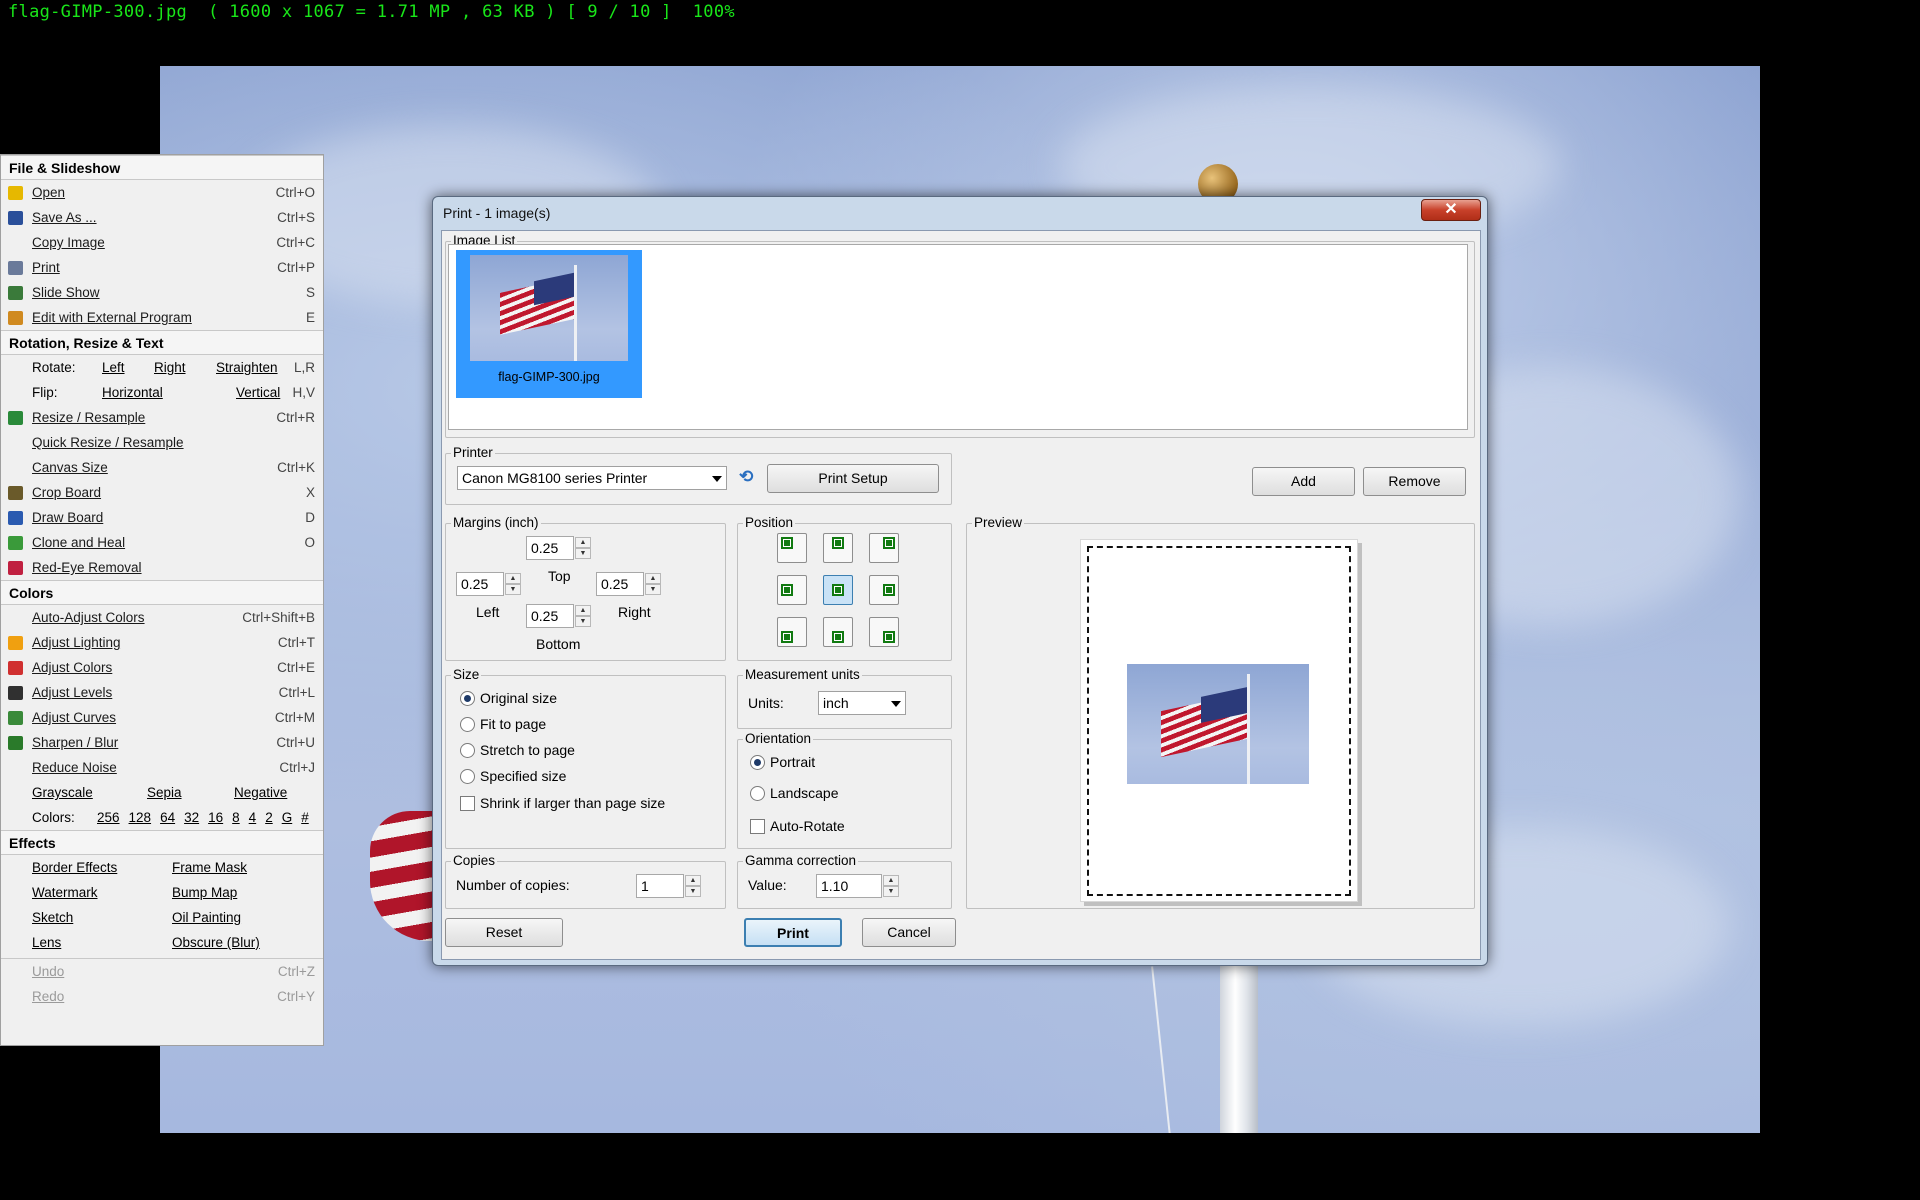 This screenshot has width=1920, height=1200. I want to click on position-top-center-button, so click(838, 548).